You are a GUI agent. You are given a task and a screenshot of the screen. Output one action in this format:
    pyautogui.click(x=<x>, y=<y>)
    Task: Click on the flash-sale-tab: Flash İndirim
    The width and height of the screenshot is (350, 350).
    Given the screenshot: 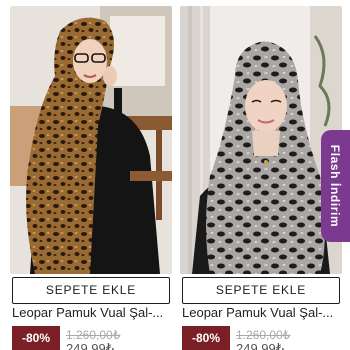 What is the action you would take?
    pyautogui.click(x=335, y=186)
    